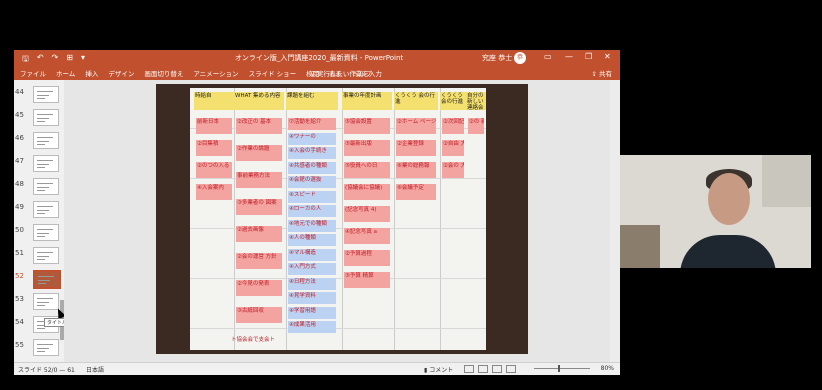  What do you see at coordinates (562, 368) in the screenshot?
I see `zoom-slider` at bounding box center [562, 368].